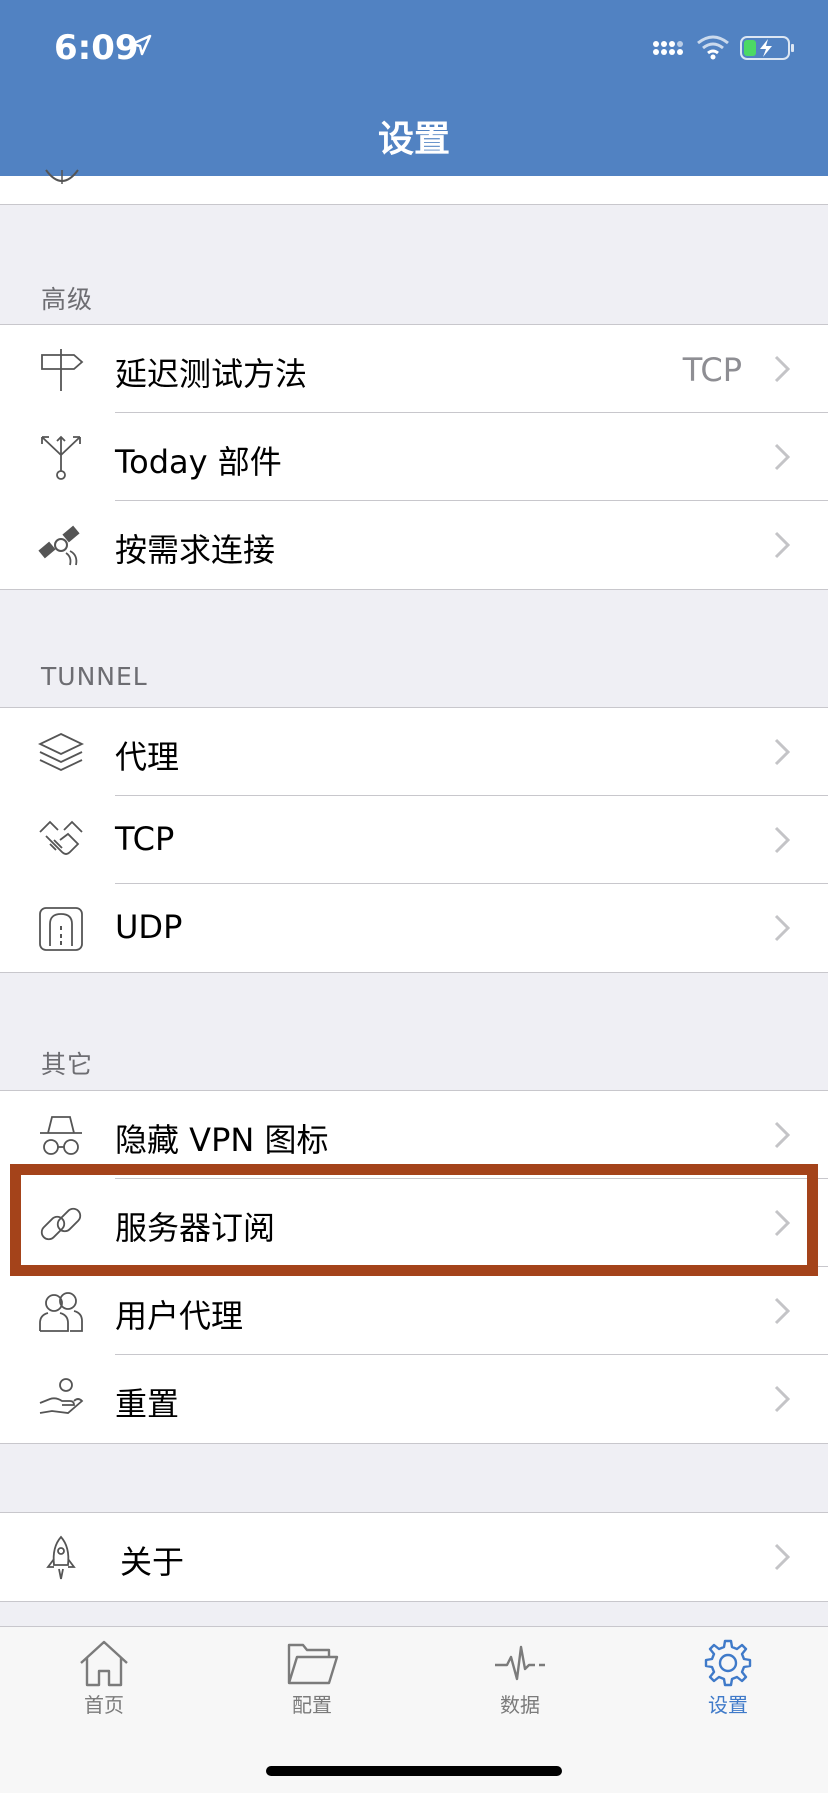  Describe the element at coordinates (61, 752) in the screenshot. I see `layers-icon` at that location.